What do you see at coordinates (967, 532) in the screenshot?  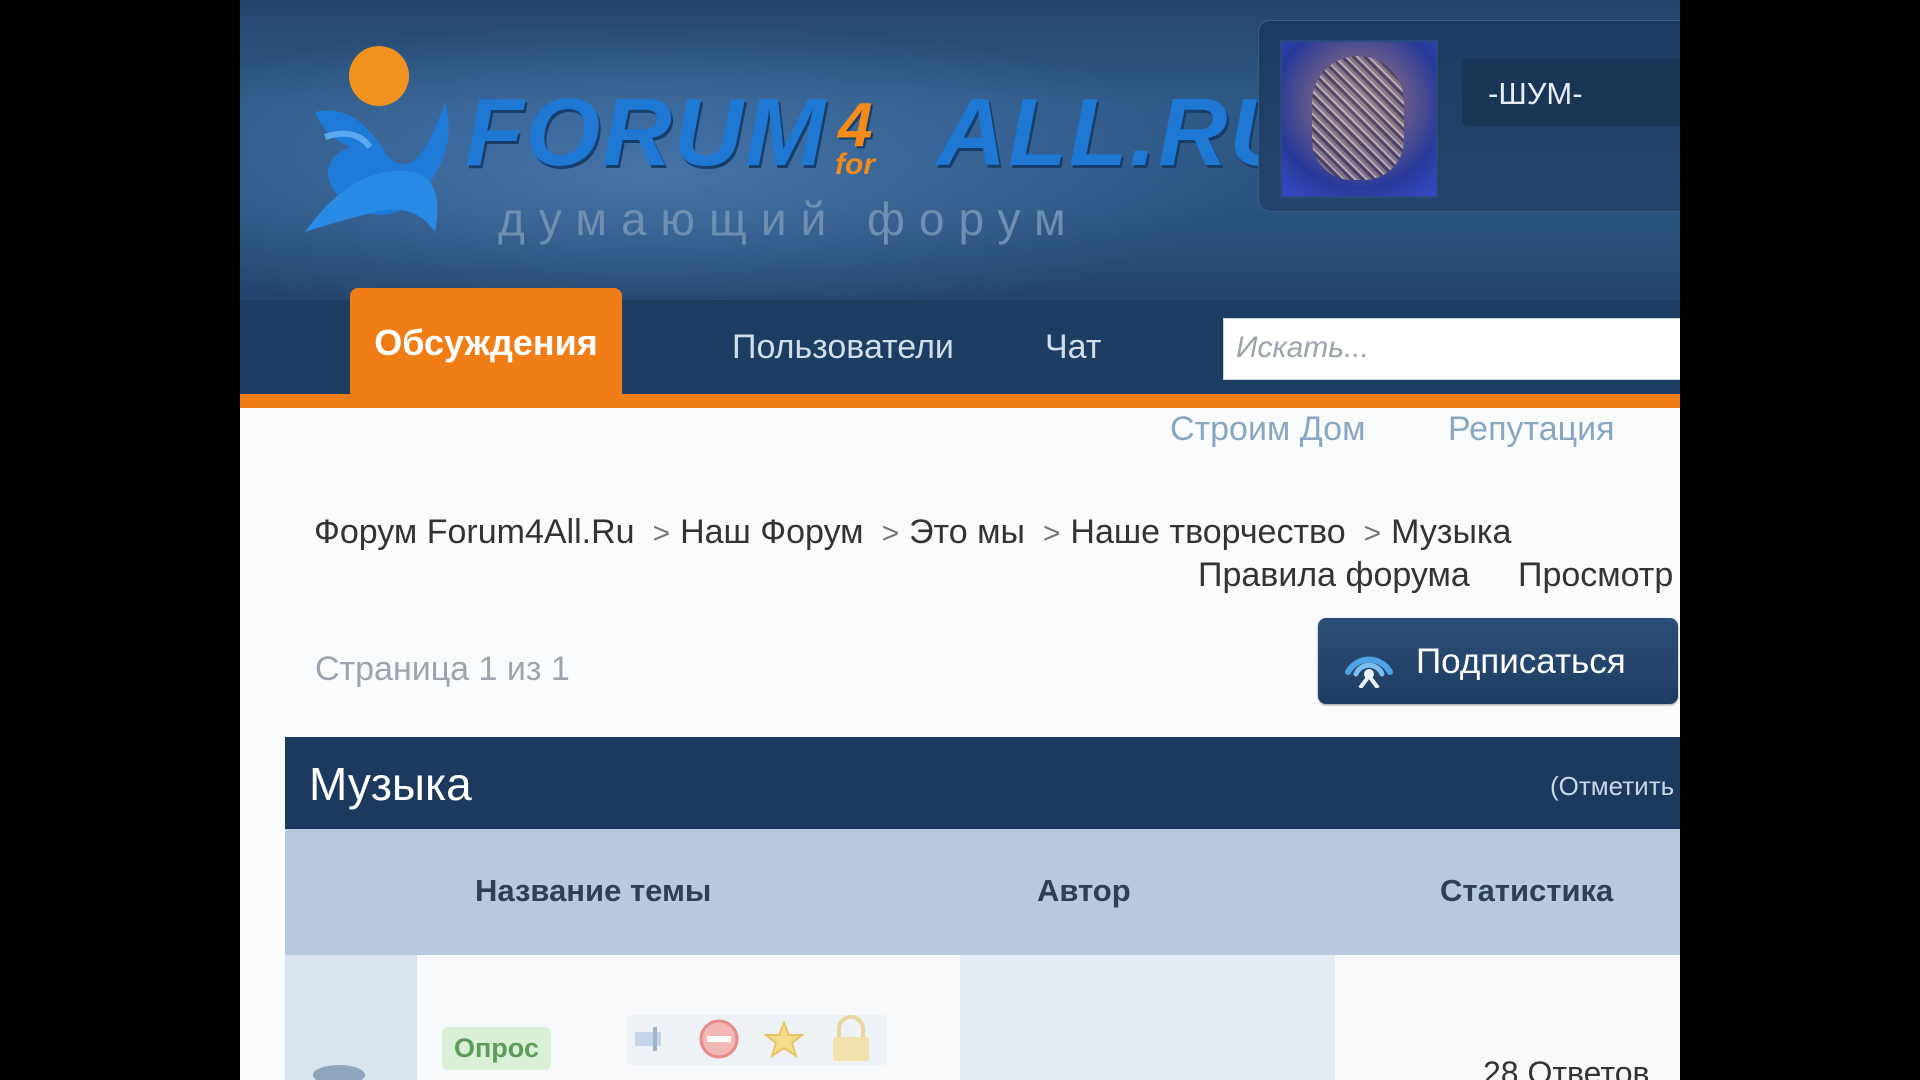 I see `breadcrumb-item: Это мы` at bounding box center [967, 532].